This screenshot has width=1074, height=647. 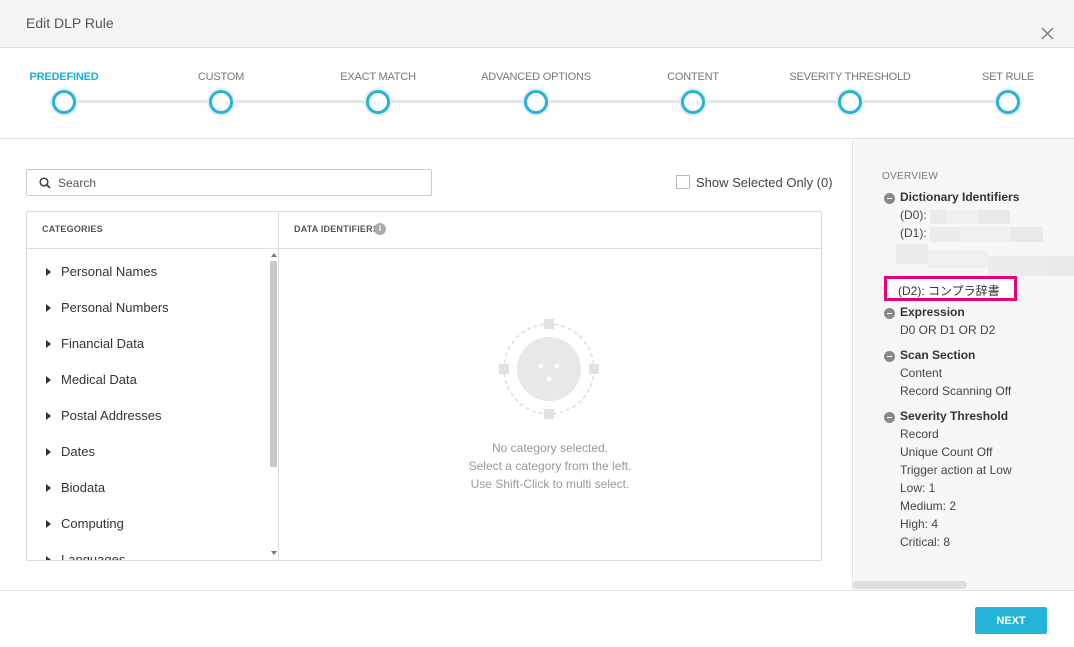 I want to click on search-input, so click(x=238, y=182).